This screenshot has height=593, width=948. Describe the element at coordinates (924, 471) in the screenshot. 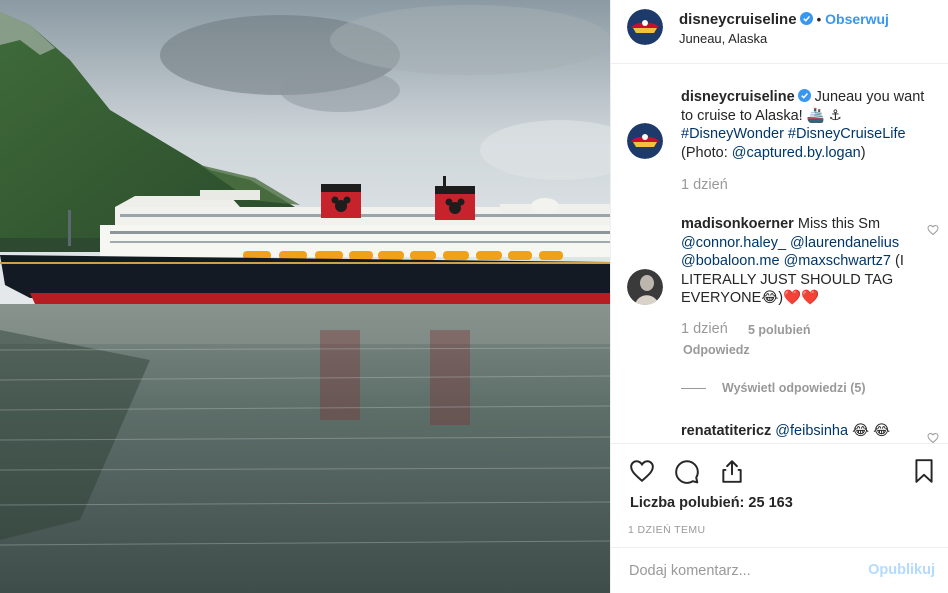

I see `bookmark-icon` at that location.